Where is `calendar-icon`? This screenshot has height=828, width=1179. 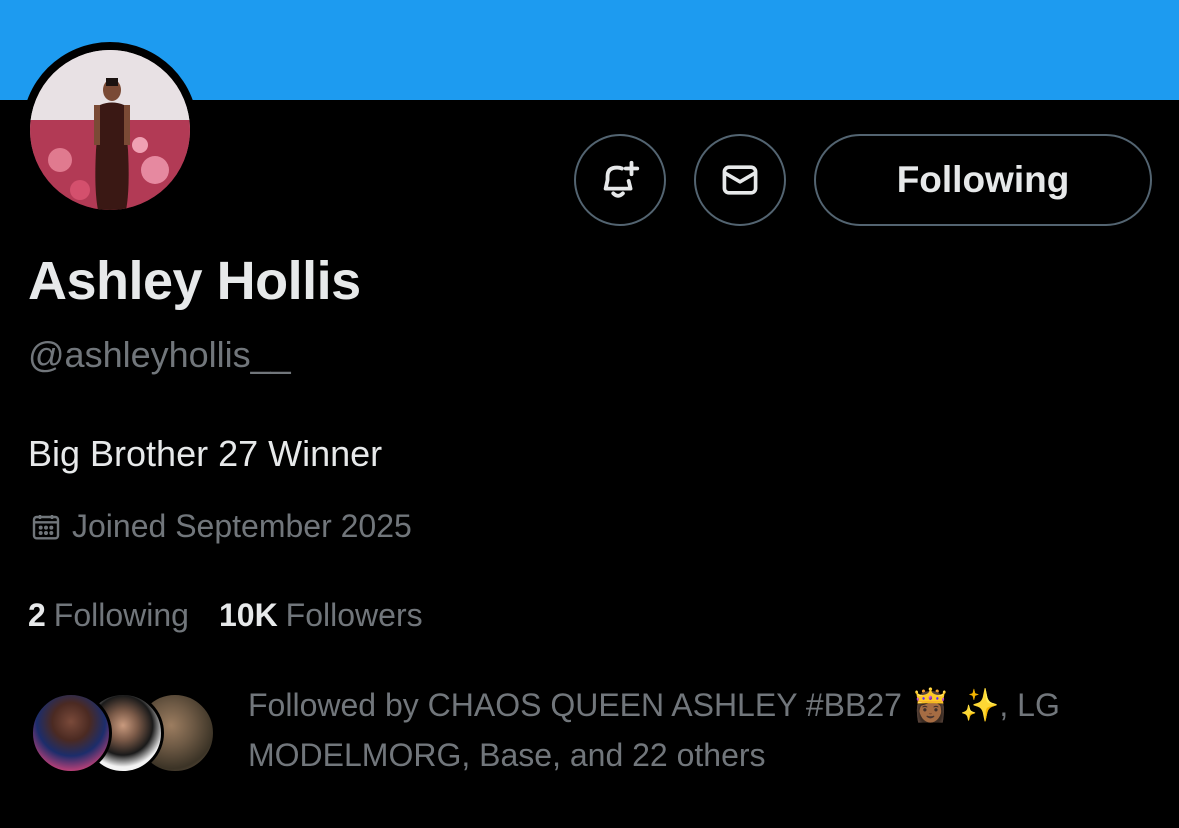
calendar-icon is located at coordinates (46, 527).